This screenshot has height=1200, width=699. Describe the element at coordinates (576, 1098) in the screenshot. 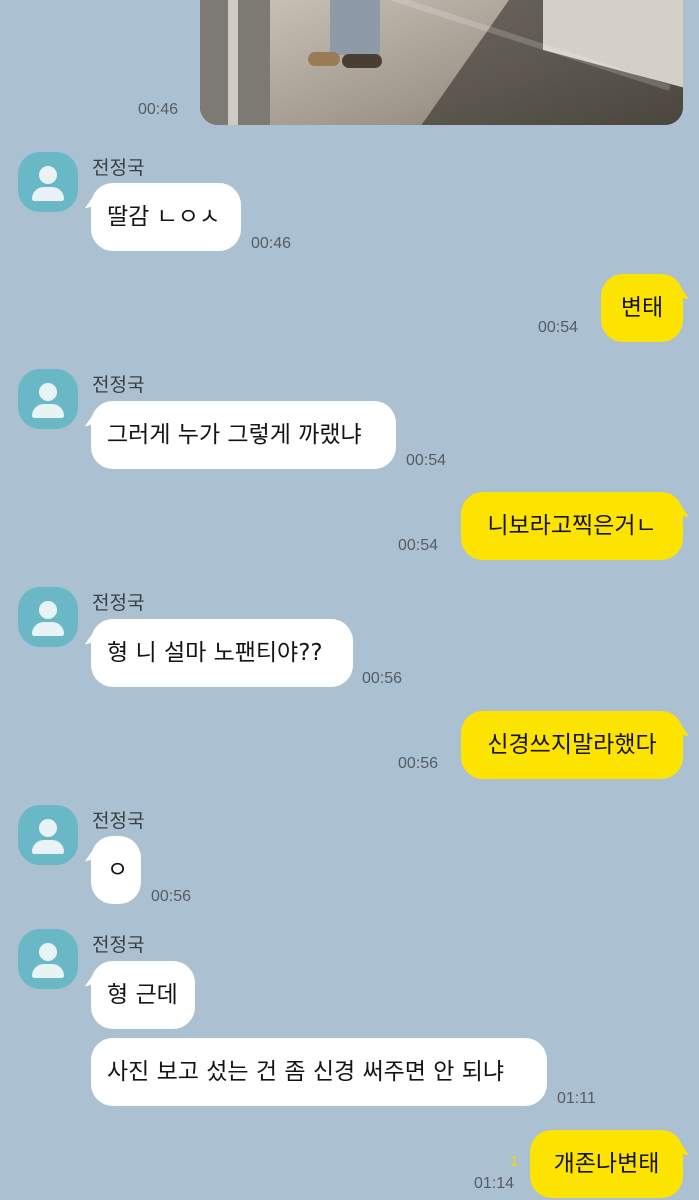

I see `message-time: 01:11` at that location.